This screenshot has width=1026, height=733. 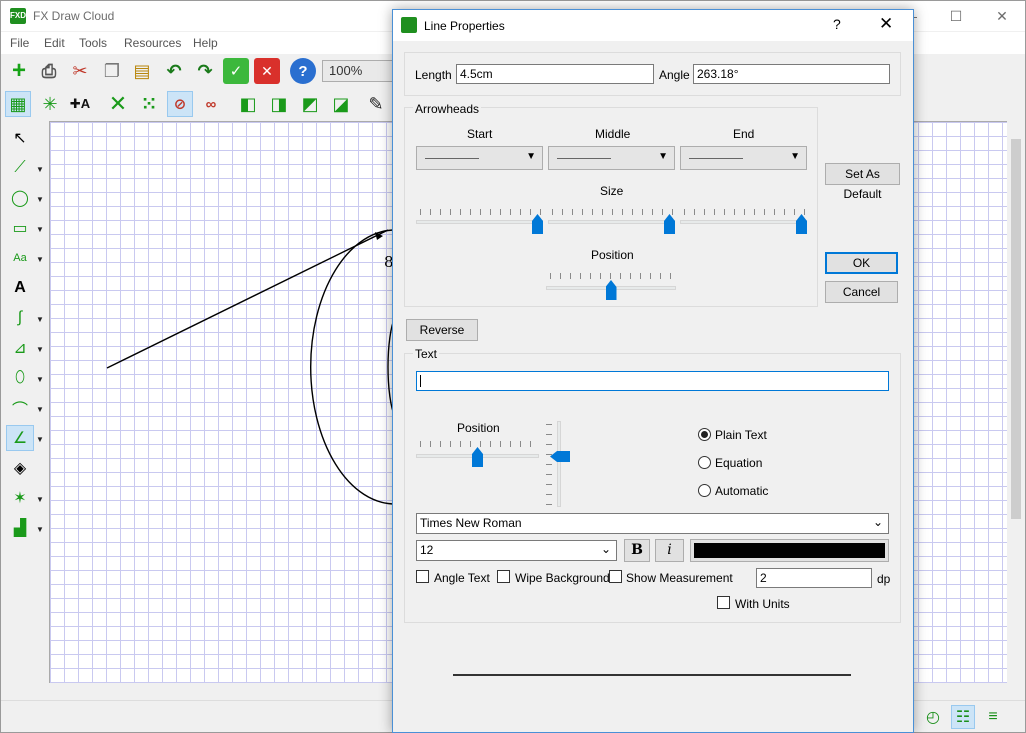 What do you see at coordinates (1016, 329) in the screenshot?
I see `scroll-thumb` at bounding box center [1016, 329].